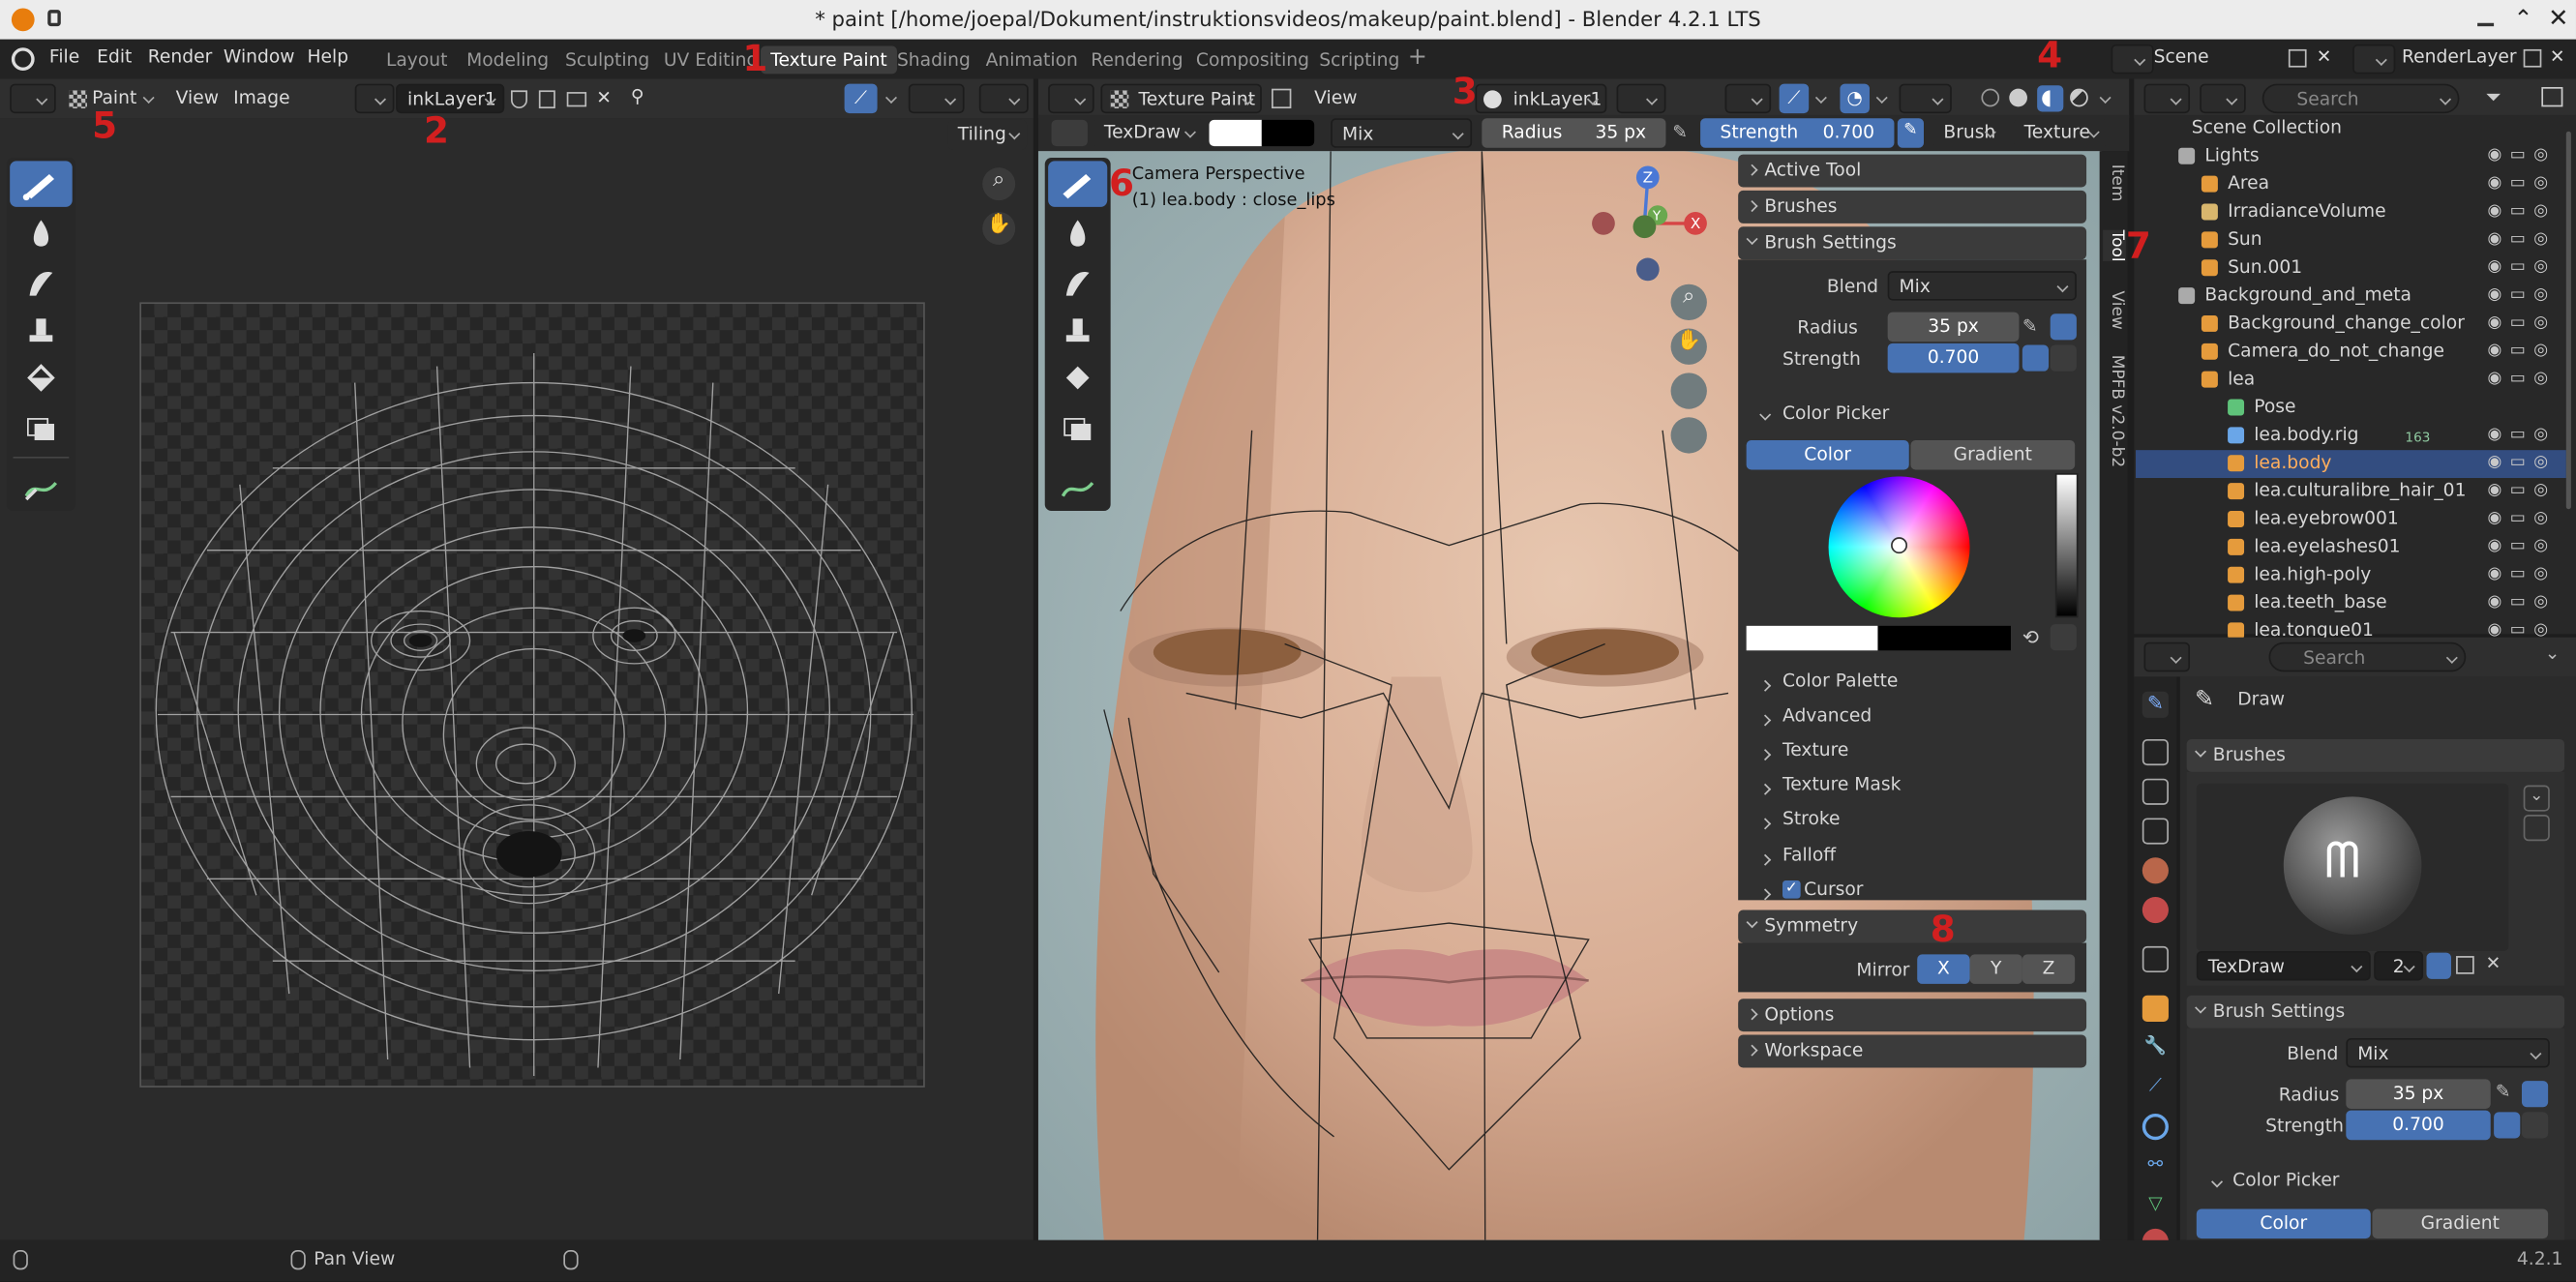 This screenshot has width=2576, height=1282. Describe the element at coordinates (2155, 870) in the screenshot. I see `scene-properties-icon` at that location.